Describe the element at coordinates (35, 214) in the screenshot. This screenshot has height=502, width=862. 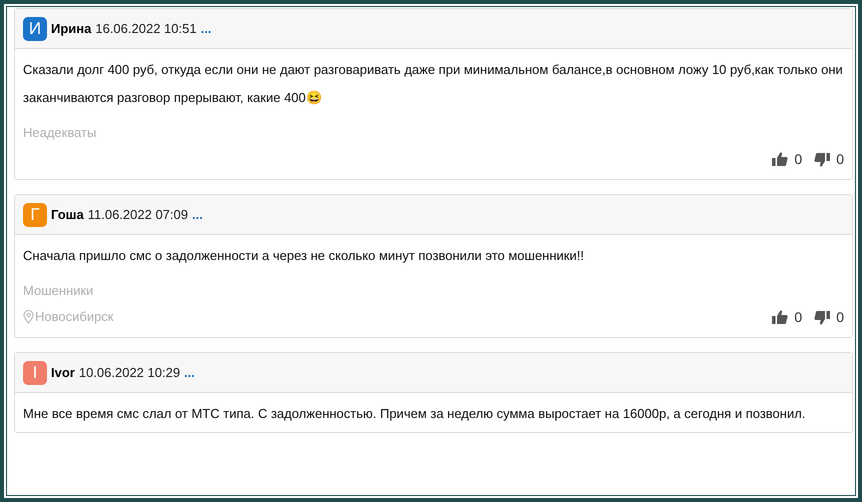
I see `avatar: Г` at that location.